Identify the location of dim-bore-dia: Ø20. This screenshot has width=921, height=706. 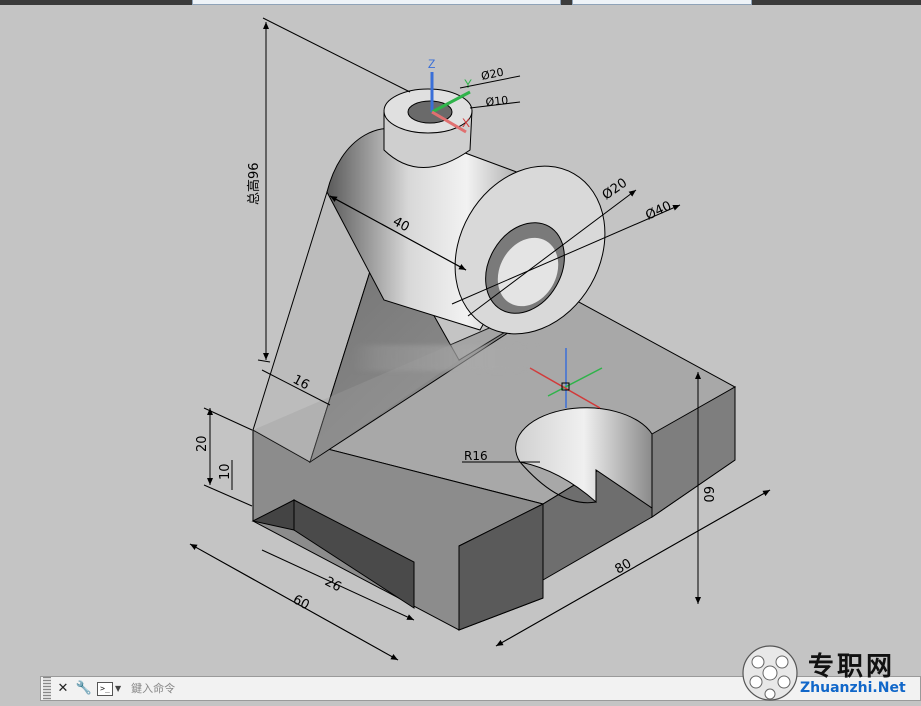
(615, 190).